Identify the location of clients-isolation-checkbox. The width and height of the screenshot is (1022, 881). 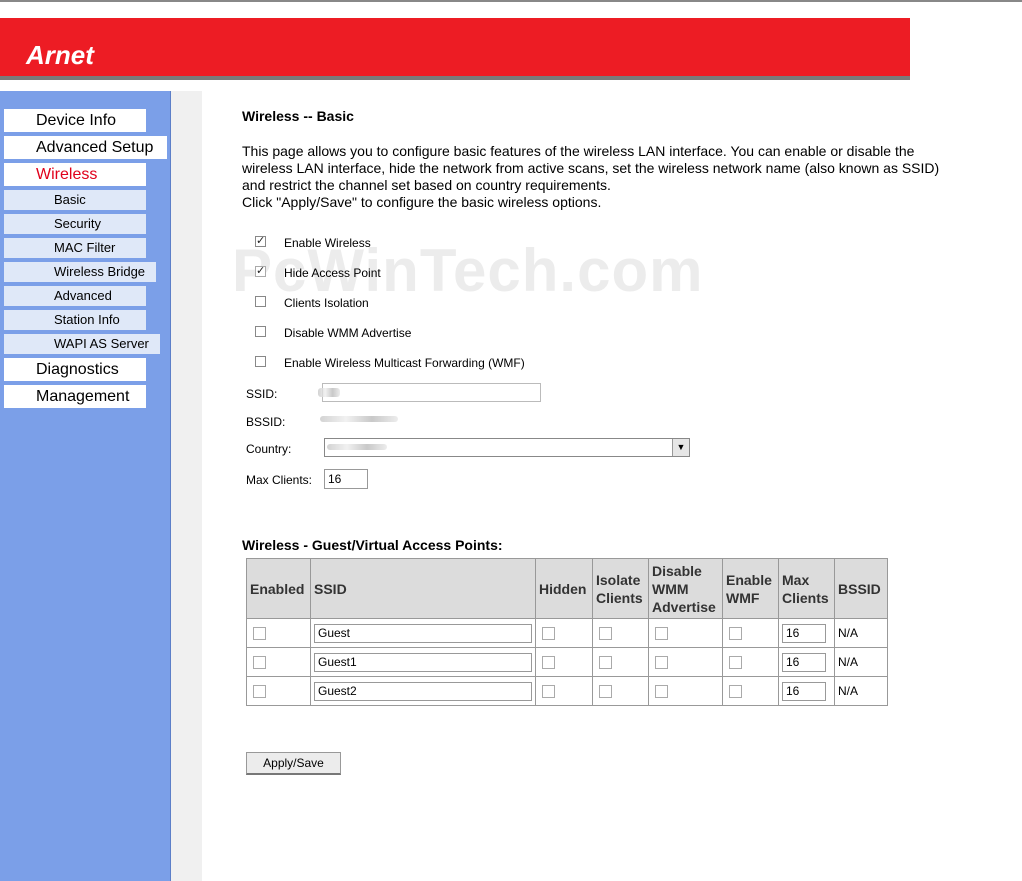
(260, 301).